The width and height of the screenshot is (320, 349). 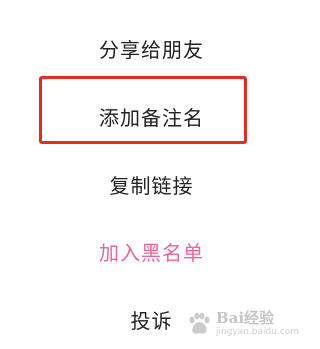 What do you see at coordinates (257, 332) in the screenshot?
I see `watermark-url: jingyan.baidu.com` at bounding box center [257, 332].